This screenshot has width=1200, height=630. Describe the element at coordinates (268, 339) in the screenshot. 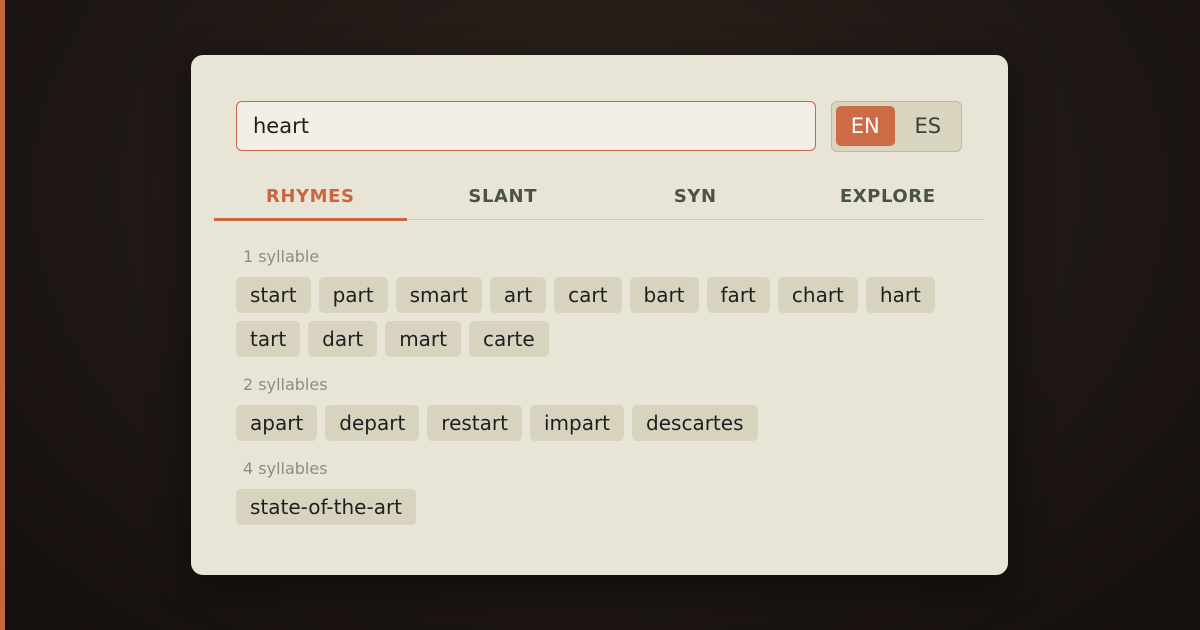

I see `word-chip: tart` at that location.